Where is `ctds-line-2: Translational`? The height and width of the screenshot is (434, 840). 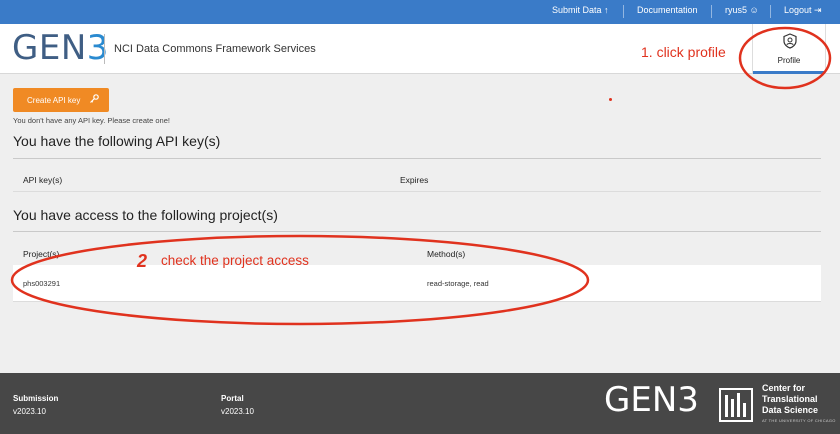
ctds-line-2: Translational is located at coordinates (790, 399).